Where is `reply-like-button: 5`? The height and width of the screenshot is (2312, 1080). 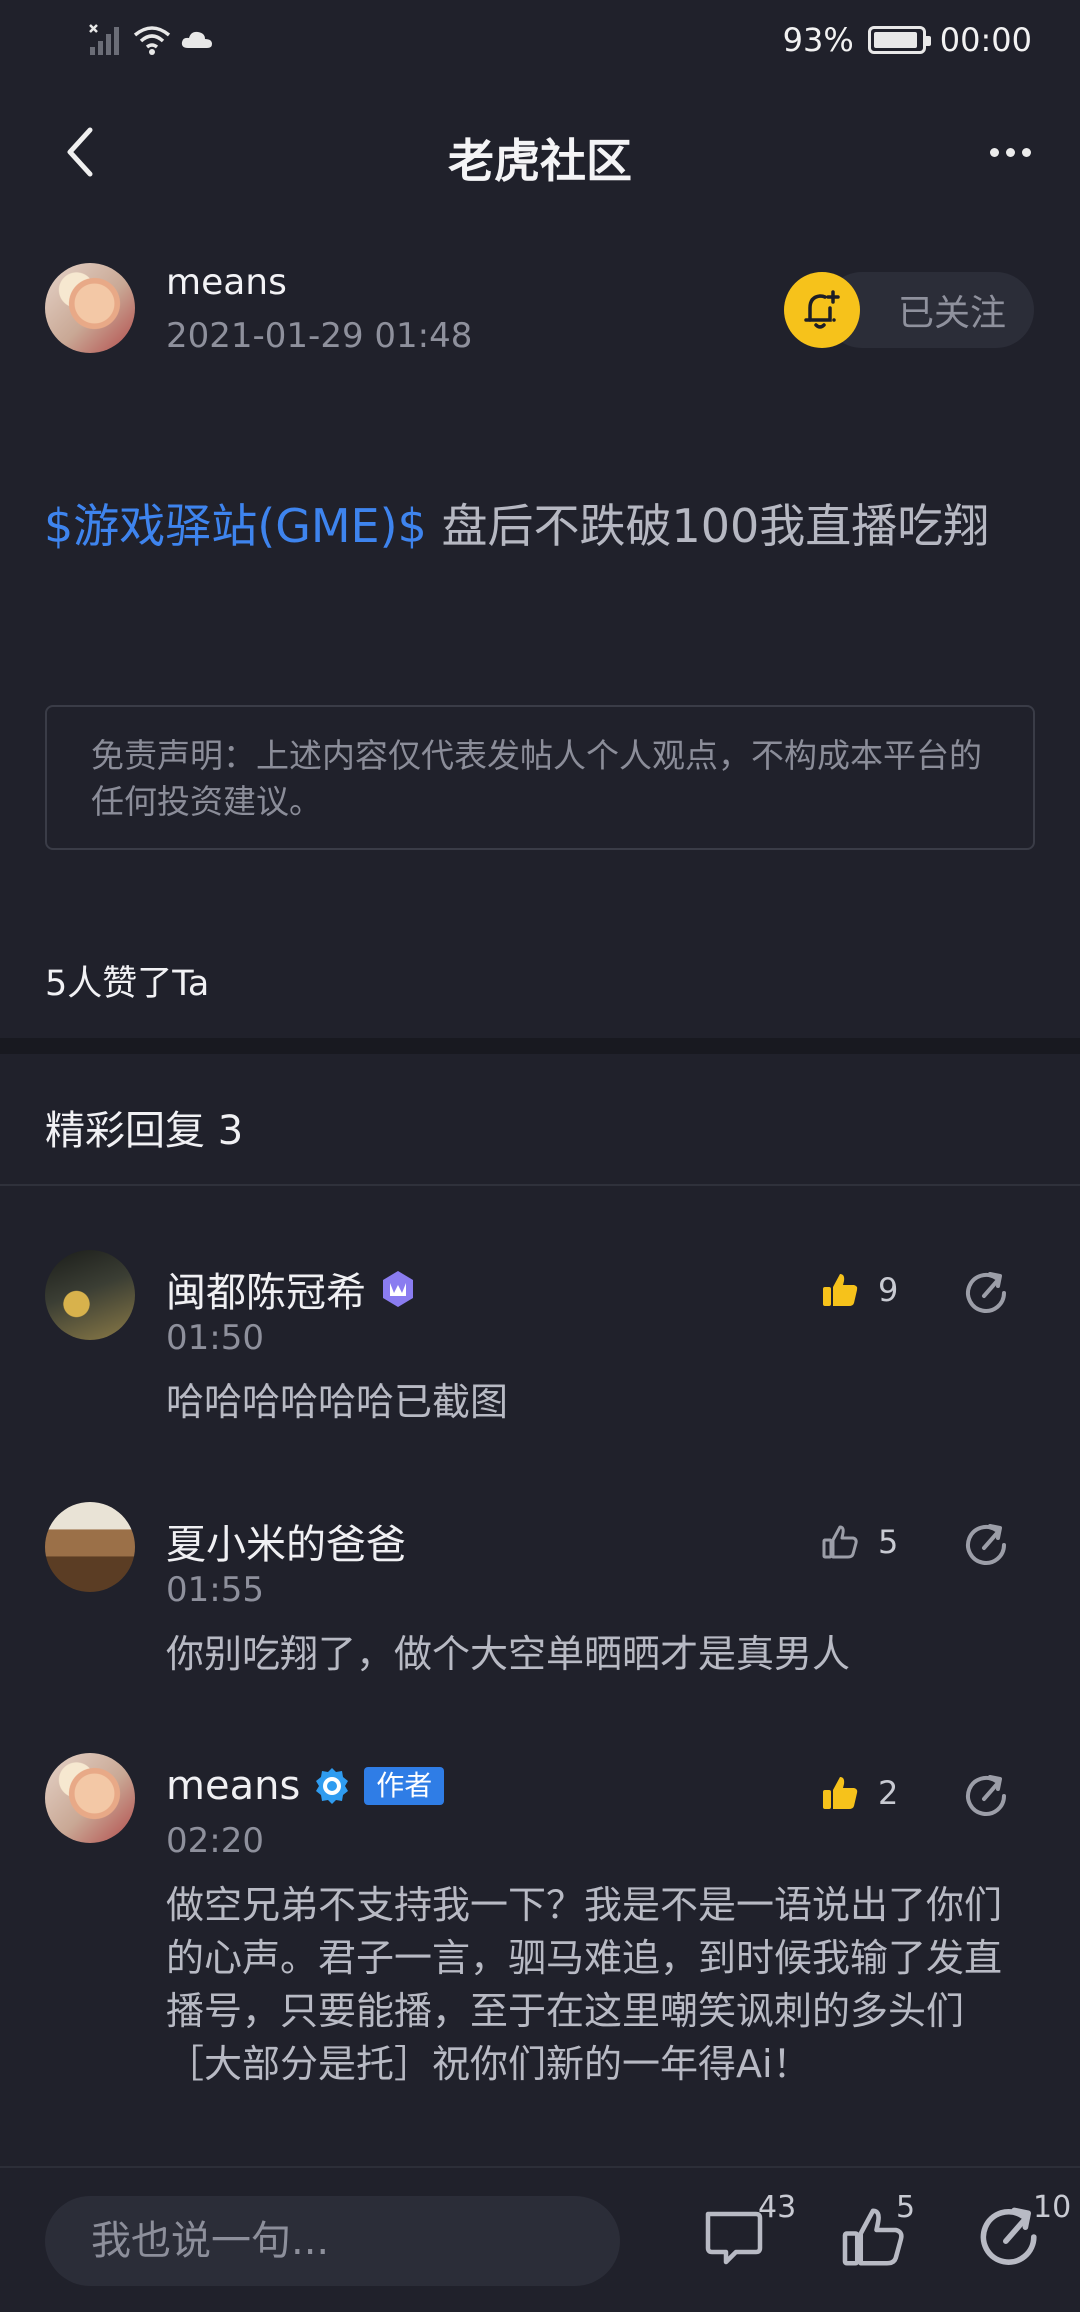 reply-like-button: 5 is located at coordinates (859, 1542).